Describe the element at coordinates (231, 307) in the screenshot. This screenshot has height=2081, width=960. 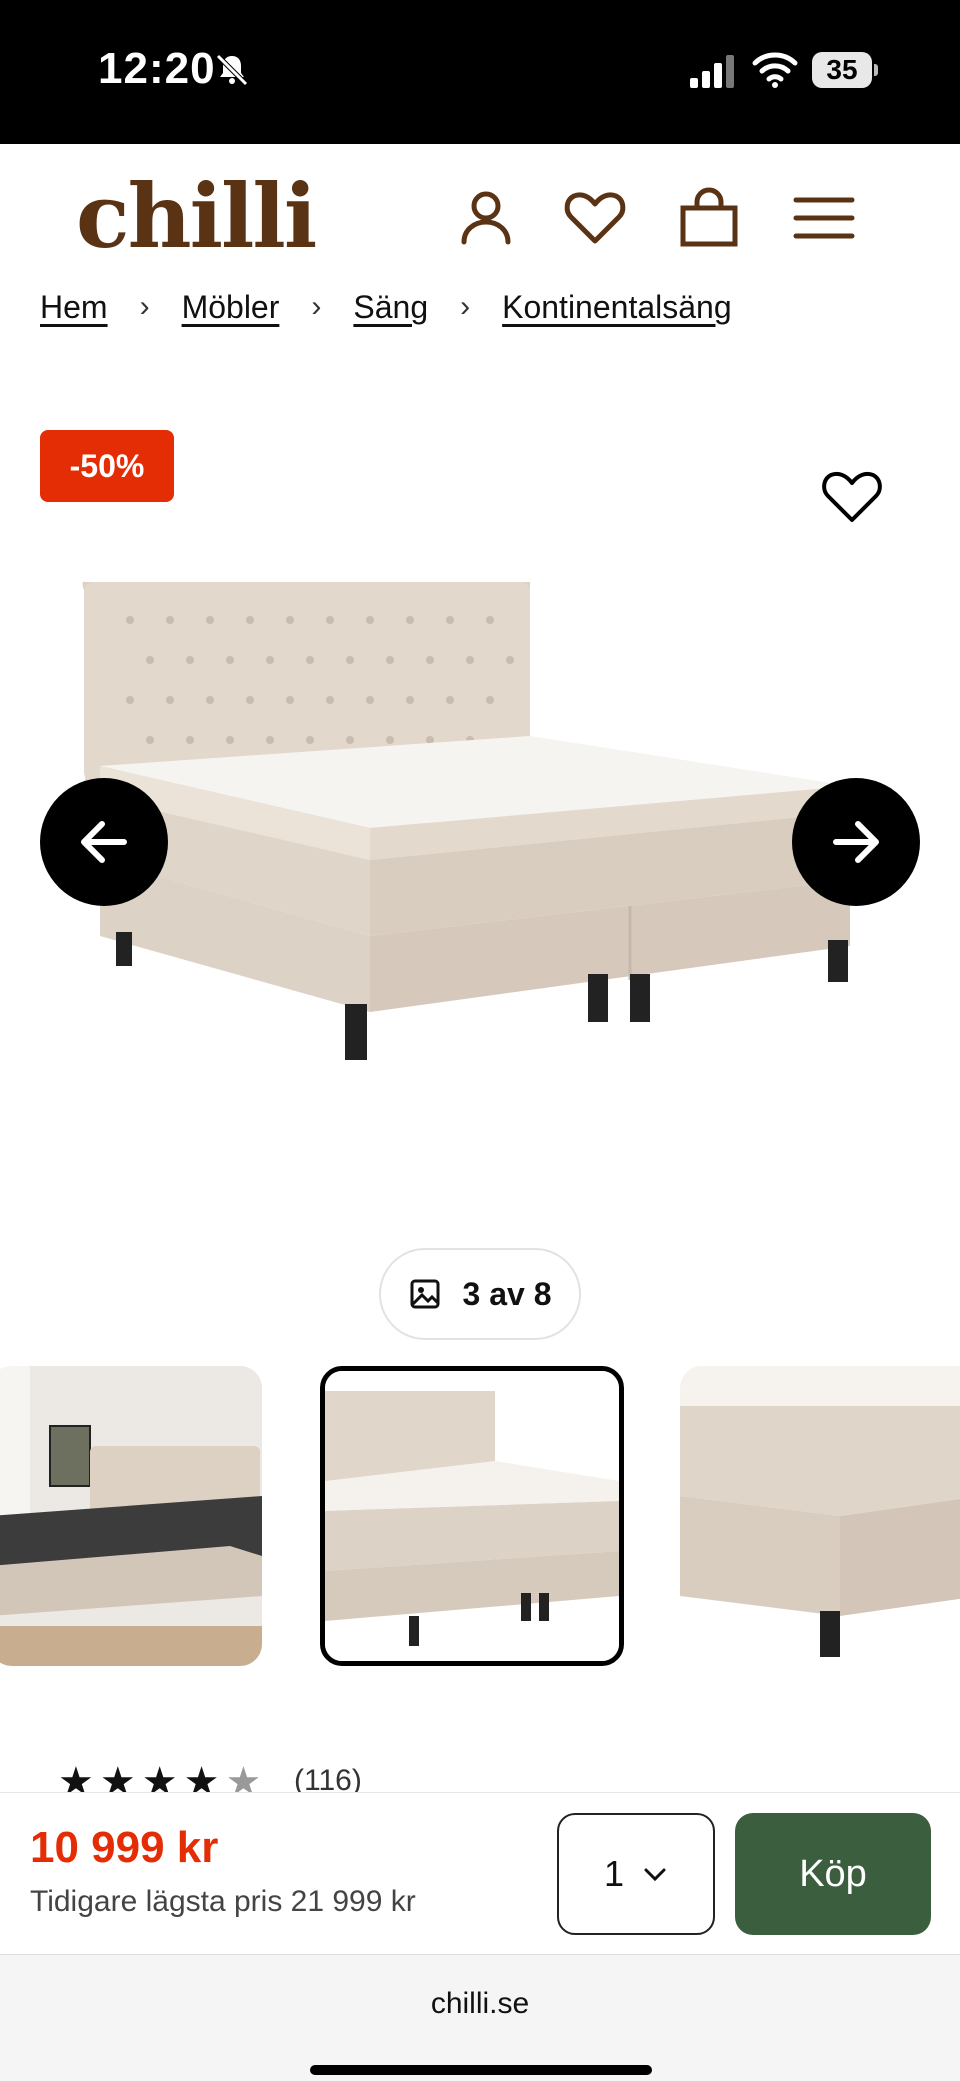
I see `breadcrumb-mobler: Möbler` at that location.